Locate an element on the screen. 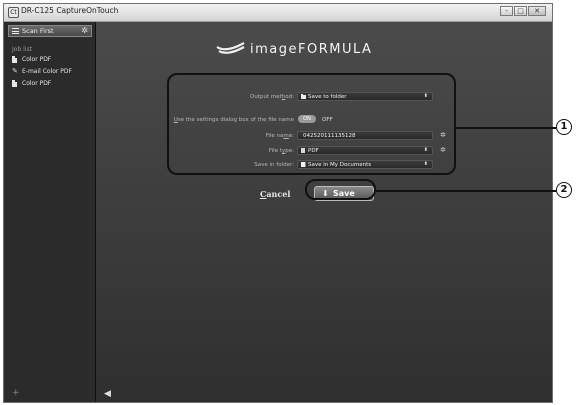 The image size is (581, 405). logo-text: imageFORMULA is located at coordinates (311, 49).